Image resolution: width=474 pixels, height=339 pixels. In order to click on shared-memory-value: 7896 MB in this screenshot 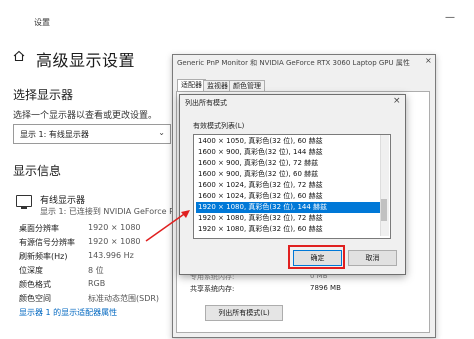, I will do `click(325, 288)`.